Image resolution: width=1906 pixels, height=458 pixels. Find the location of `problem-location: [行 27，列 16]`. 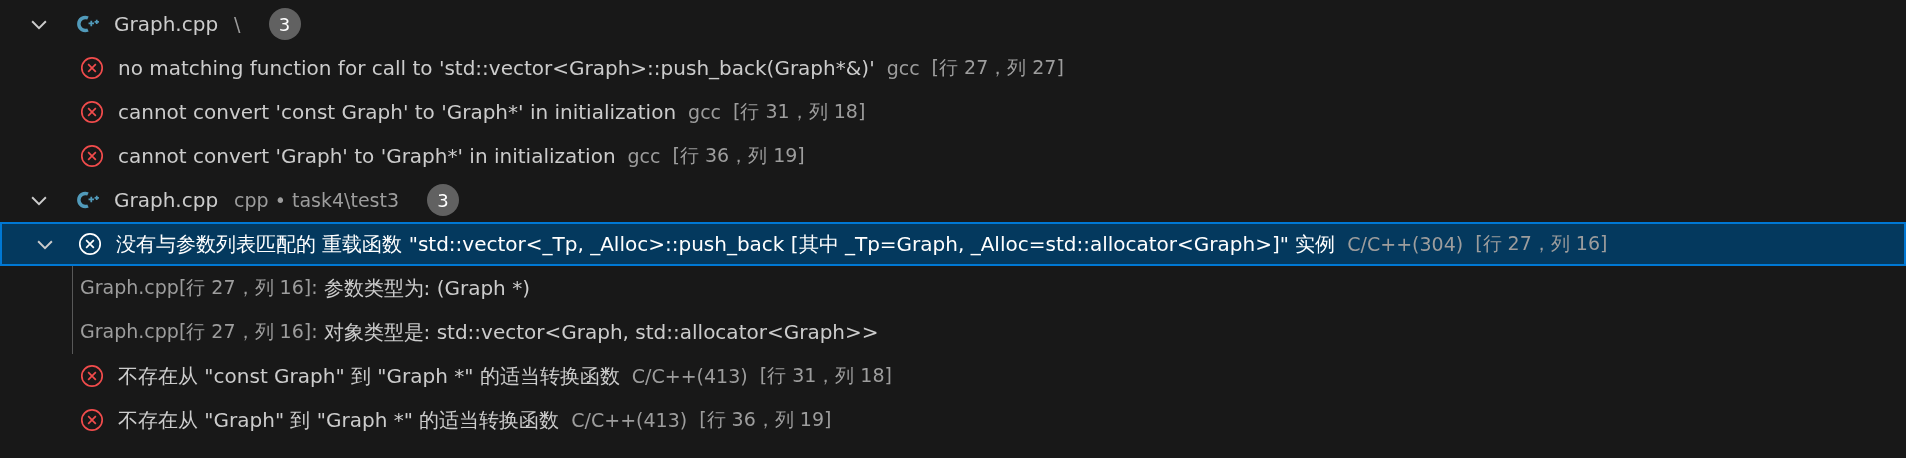

problem-location: [行 27，列 16] is located at coordinates (1541, 243).